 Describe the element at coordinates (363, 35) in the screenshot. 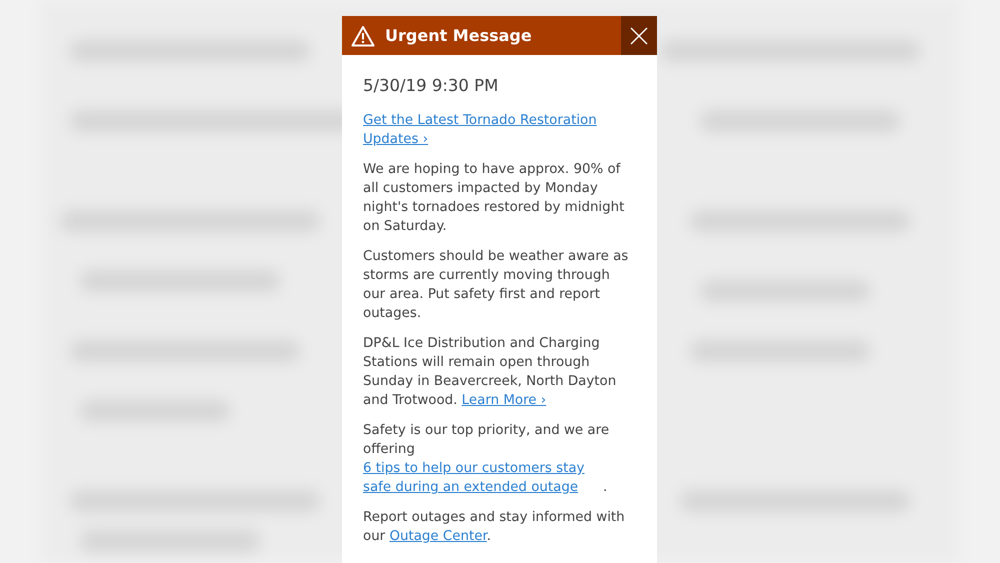

I see `warning-icon` at that location.